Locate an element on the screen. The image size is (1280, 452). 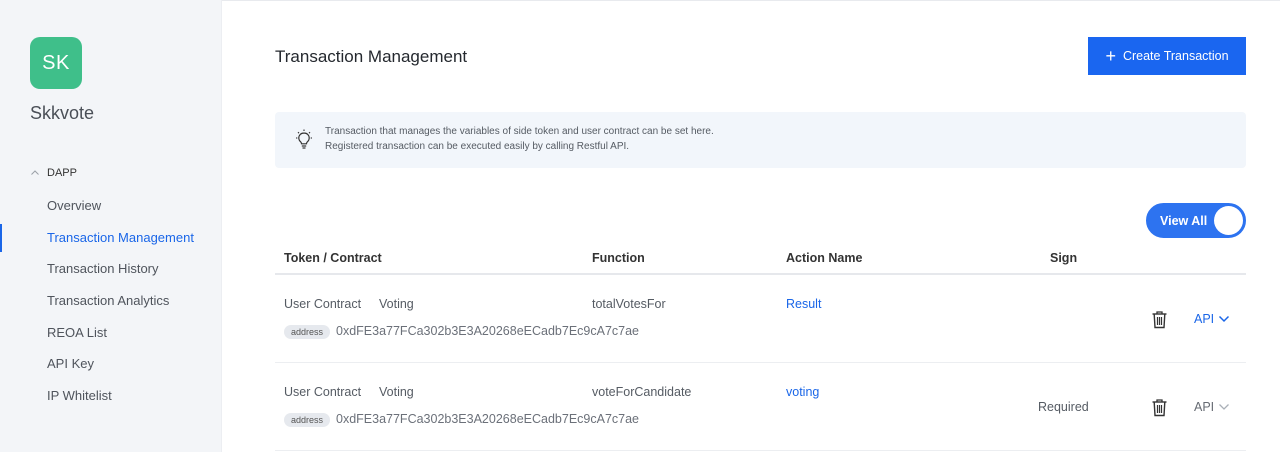
sidebar-item-transaction-management: Transaction Management is located at coordinates (111, 238).